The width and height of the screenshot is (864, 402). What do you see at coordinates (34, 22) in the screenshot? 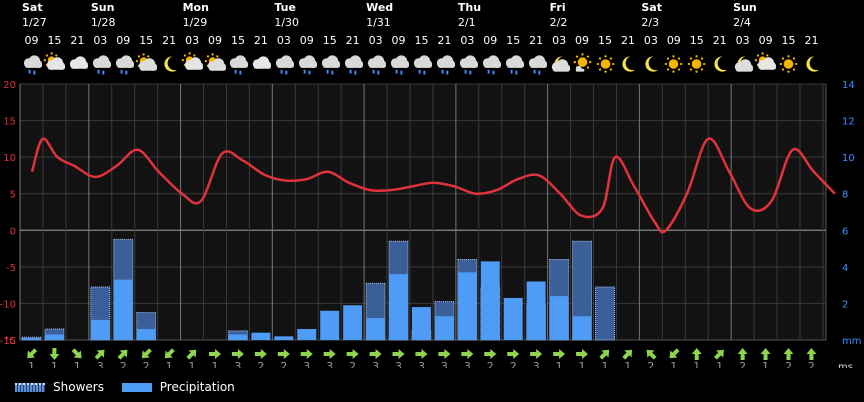
I see `day-date: 1/27` at bounding box center [34, 22].